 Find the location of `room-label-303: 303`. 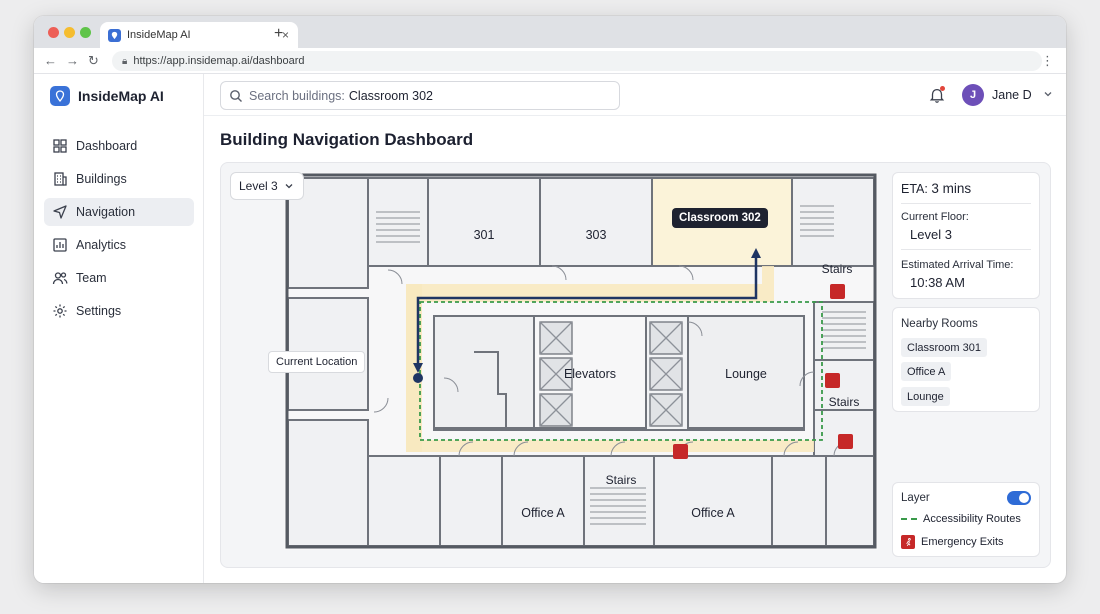

room-label-303: 303 is located at coordinates (596, 235).